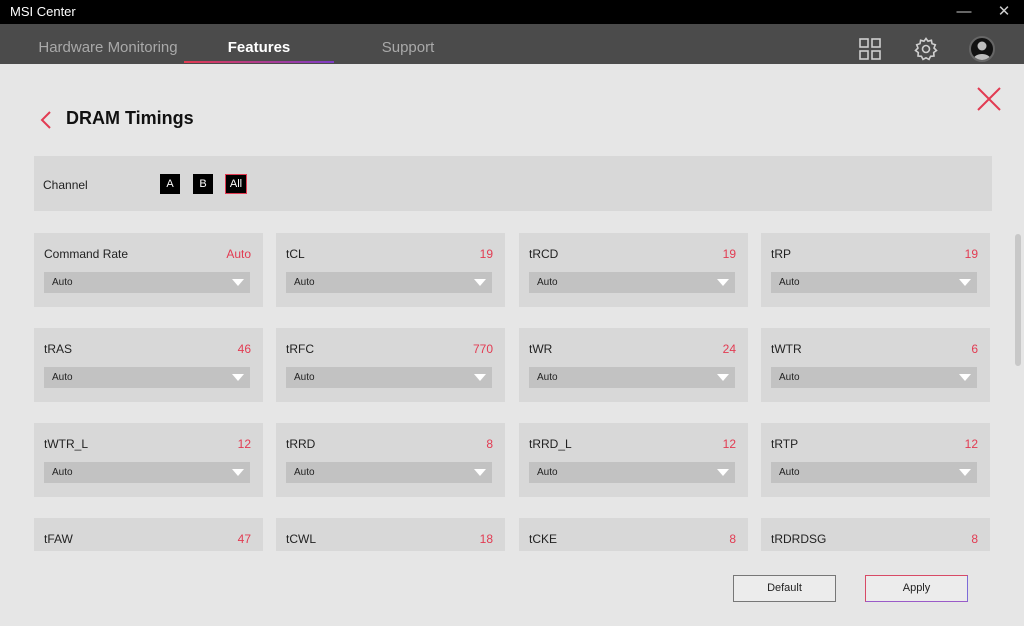  What do you see at coordinates (43, 11) in the screenshot?
I see `app-title: MSI Center` at bounding box center [43, 11].